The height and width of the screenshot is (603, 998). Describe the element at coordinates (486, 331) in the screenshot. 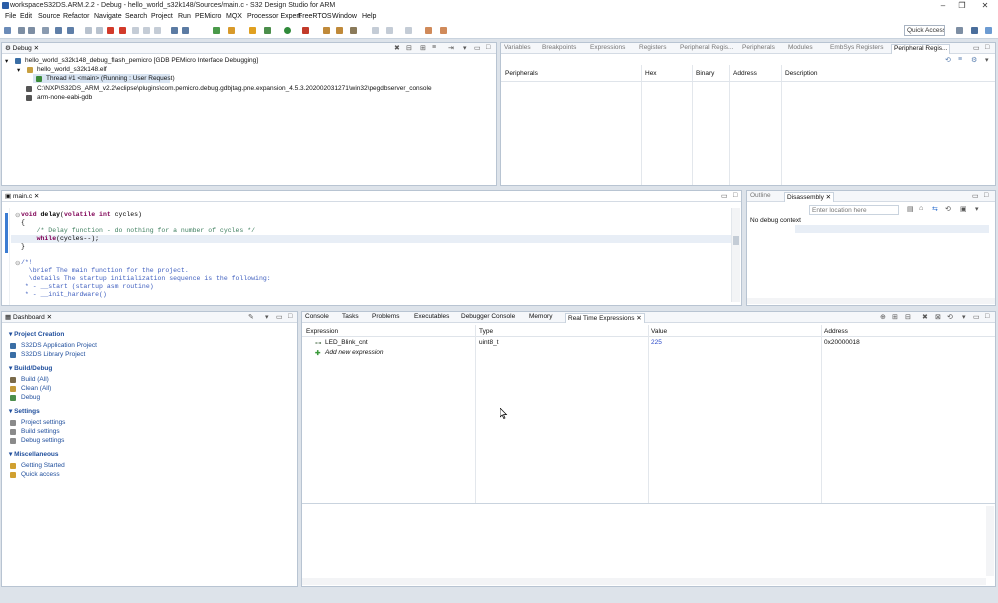

I see `col-type: Type` at that location.